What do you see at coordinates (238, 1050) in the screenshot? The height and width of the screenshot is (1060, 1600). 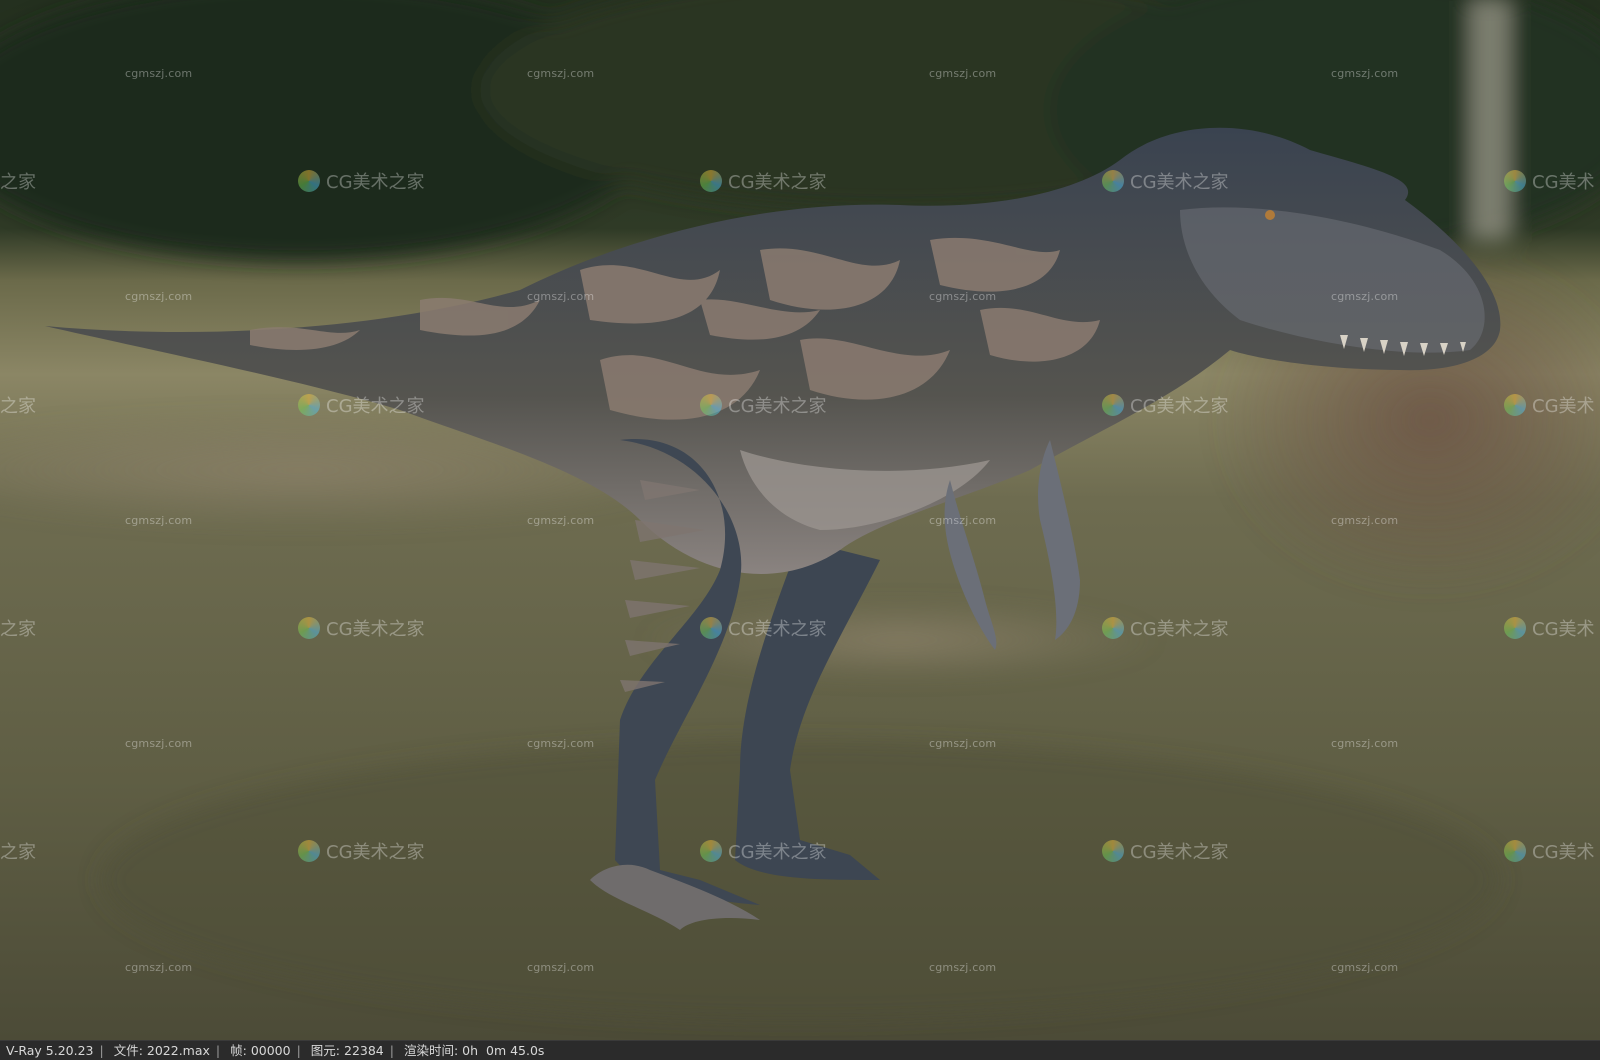 I see `frame-label: 帧:` at bounding box center [238, 1050].